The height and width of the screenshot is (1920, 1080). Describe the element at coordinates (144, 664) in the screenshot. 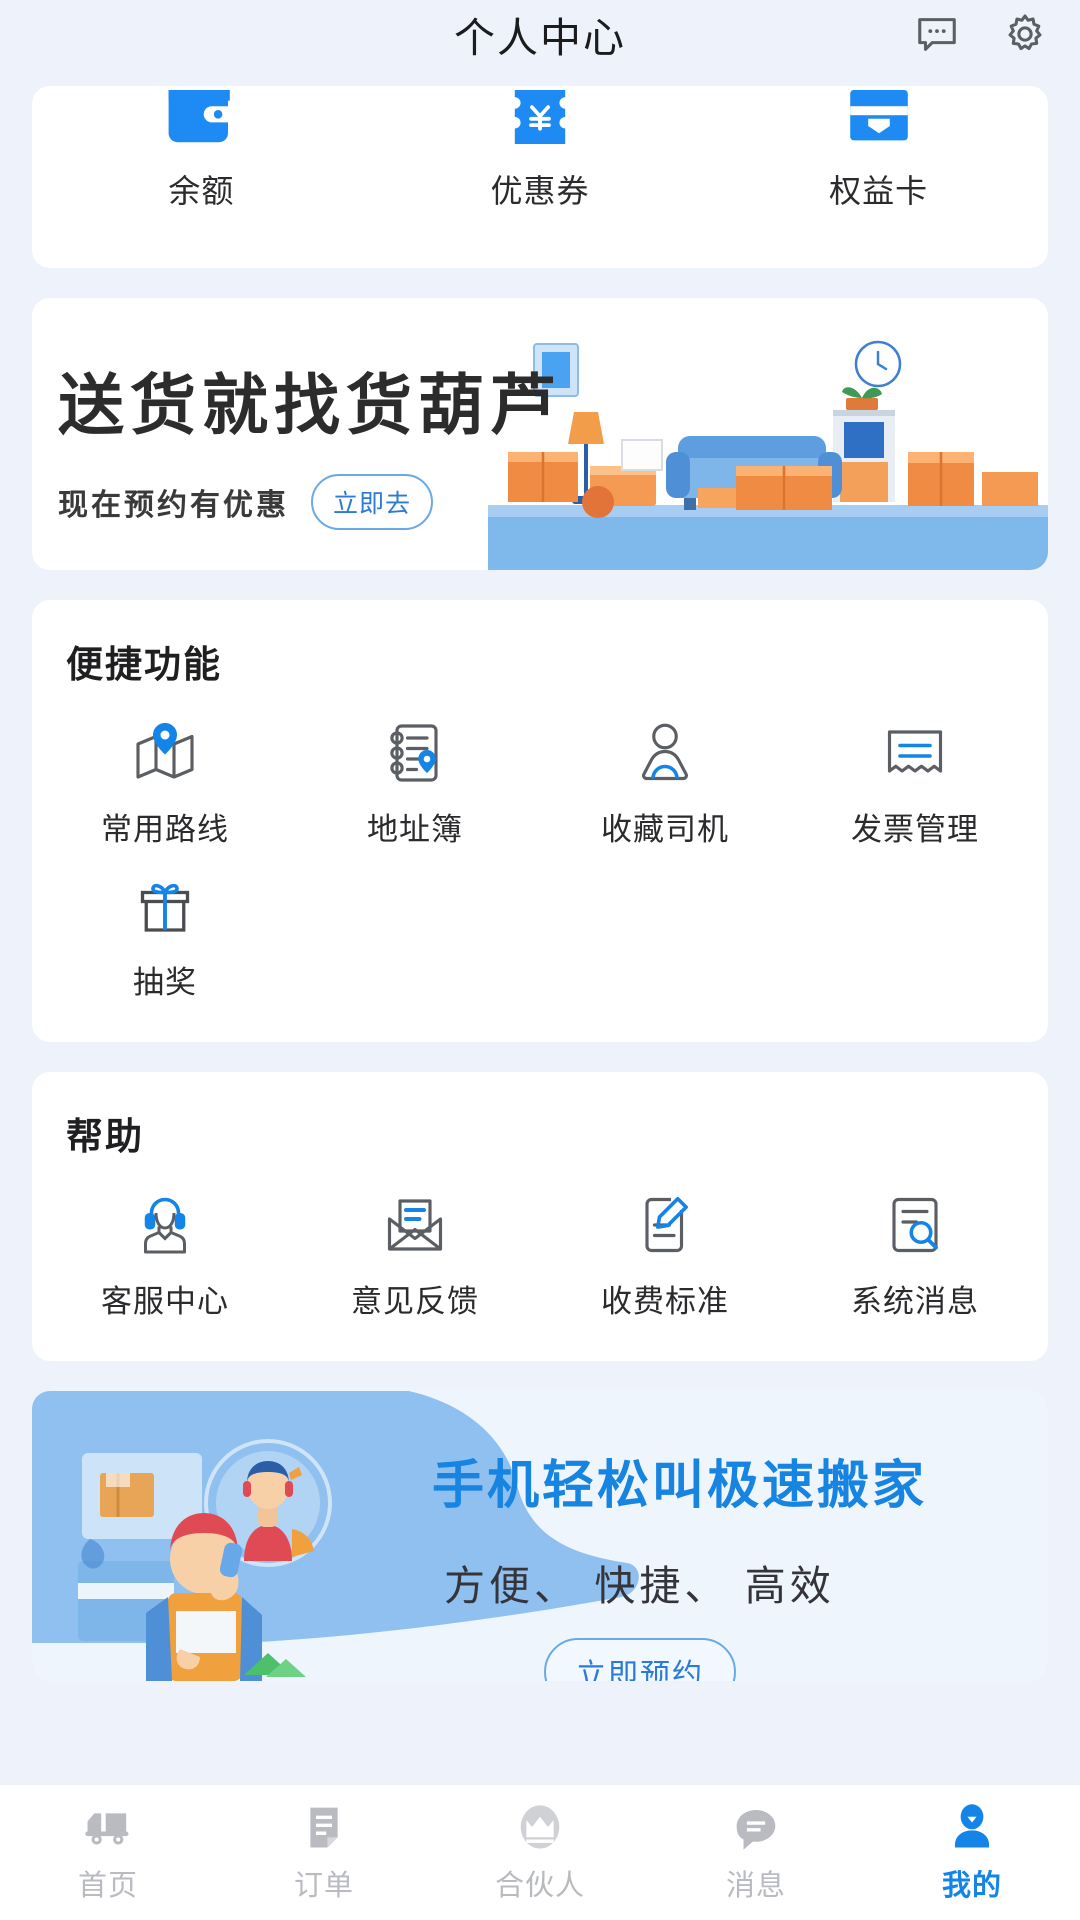

I see `convenient-section-title: 便捷功能` at that location.